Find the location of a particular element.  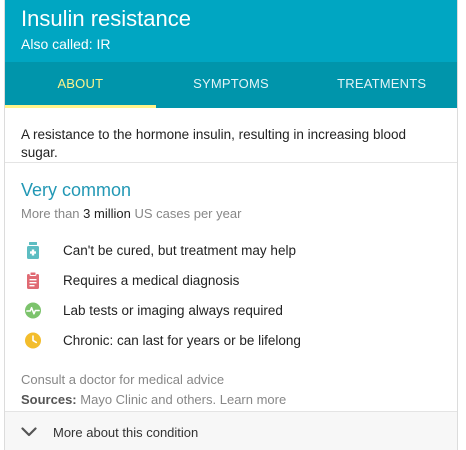

clock-icon is located at coordinates (33, 340).